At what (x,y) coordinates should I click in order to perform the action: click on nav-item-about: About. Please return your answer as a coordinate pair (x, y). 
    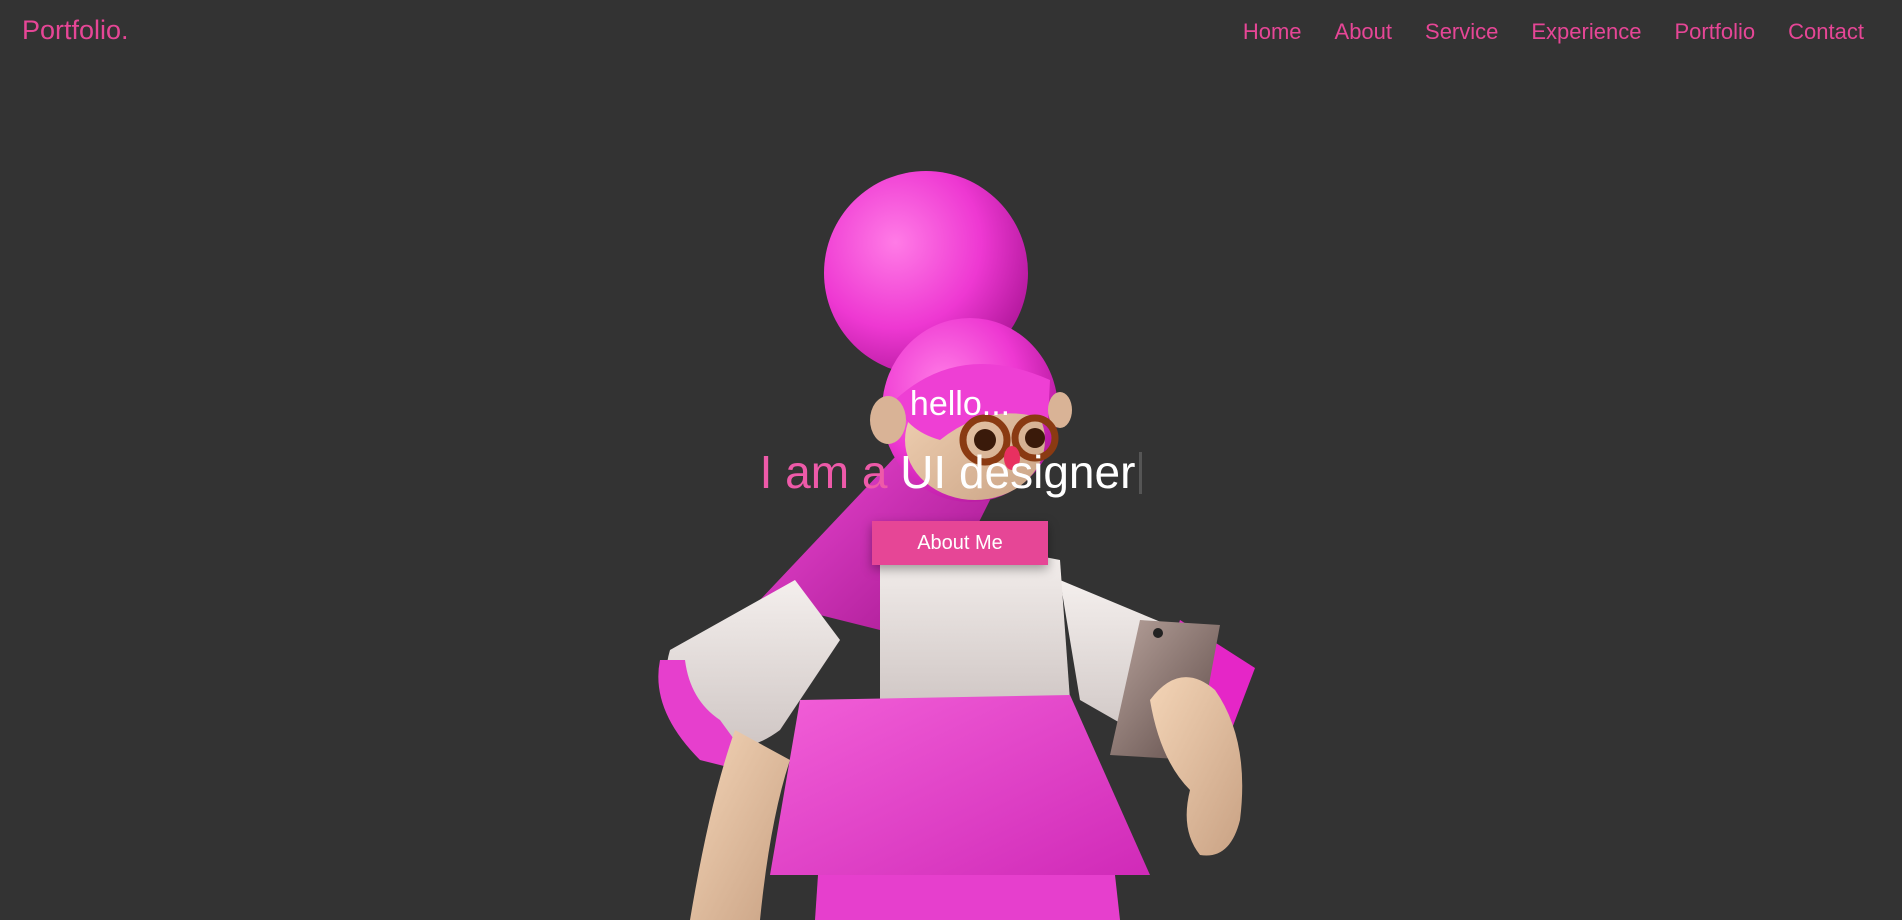
    Looking at the image, I should click on (1364, 32).